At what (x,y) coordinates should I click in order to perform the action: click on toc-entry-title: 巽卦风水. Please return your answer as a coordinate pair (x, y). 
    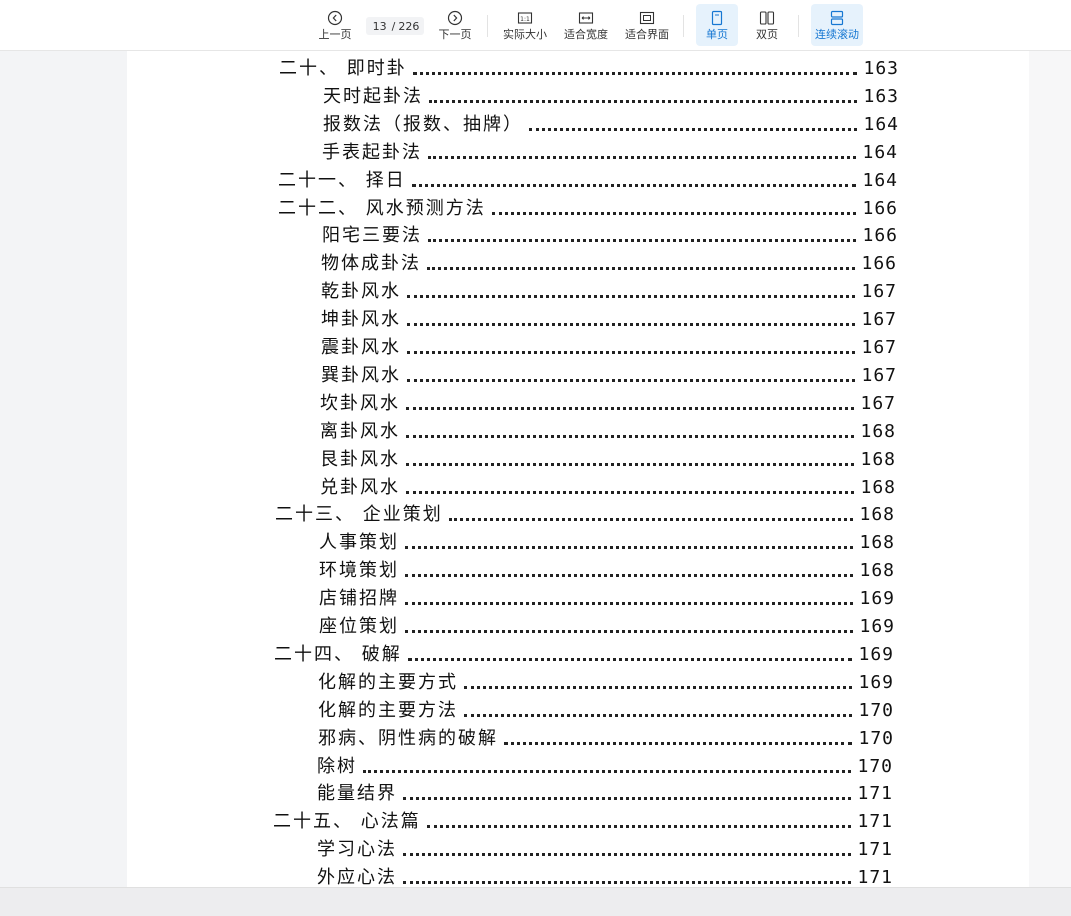
    Looking at the image, I should click on (361, 375).